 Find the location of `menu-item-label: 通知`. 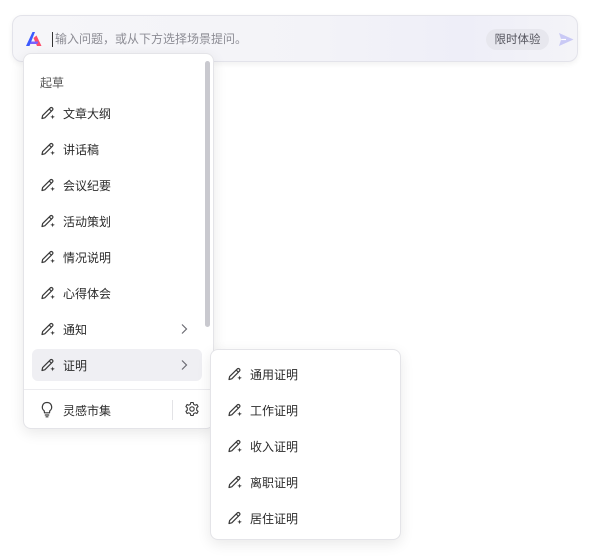

menu-item-label: 通知 is located at coordinates (75, 330).